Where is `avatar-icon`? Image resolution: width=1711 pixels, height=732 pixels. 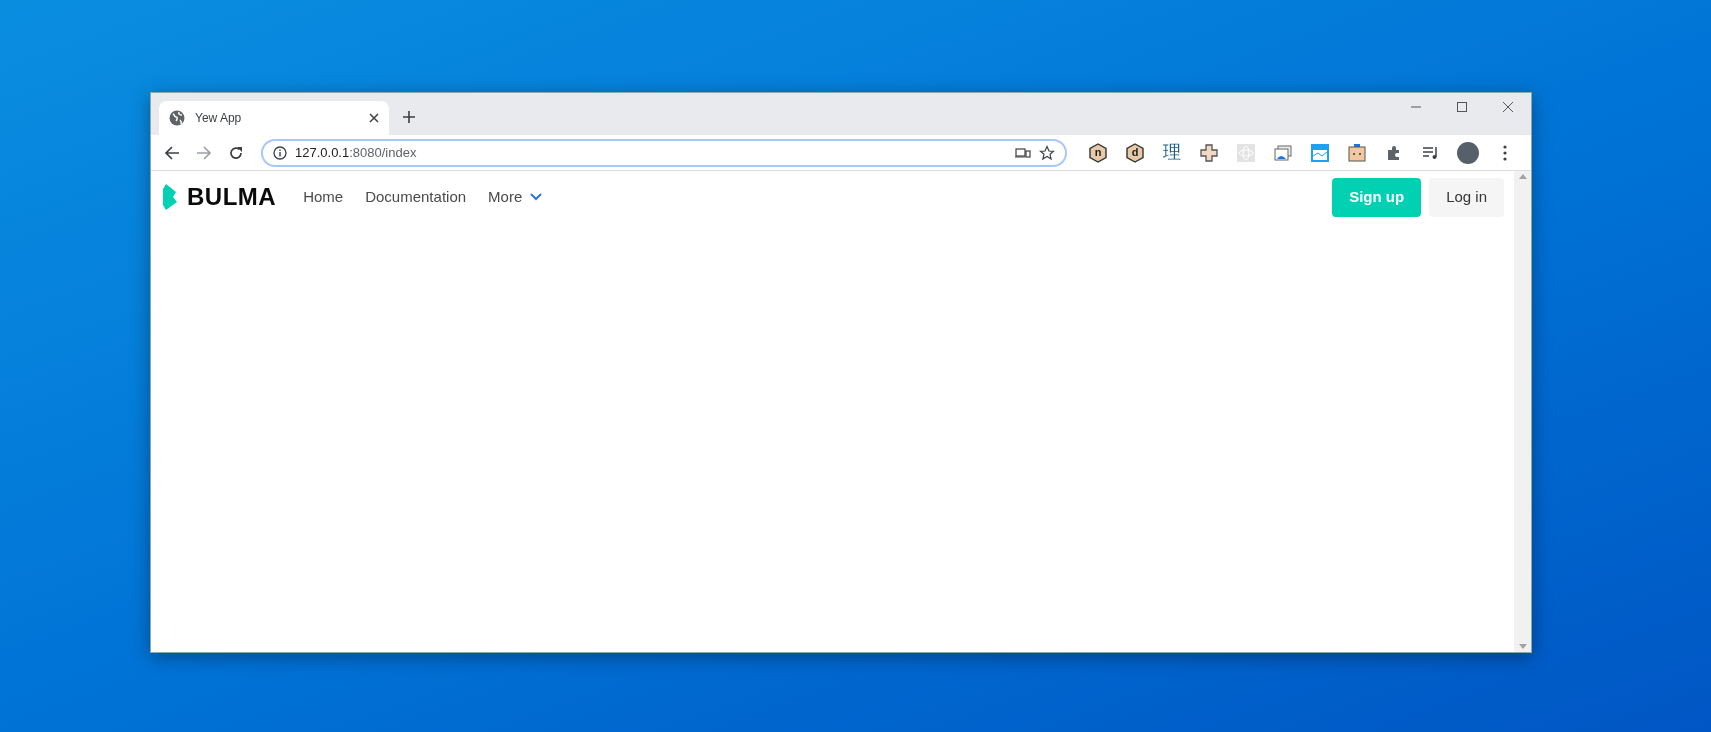 avatar-icon is located at coordinates (1468, 152).